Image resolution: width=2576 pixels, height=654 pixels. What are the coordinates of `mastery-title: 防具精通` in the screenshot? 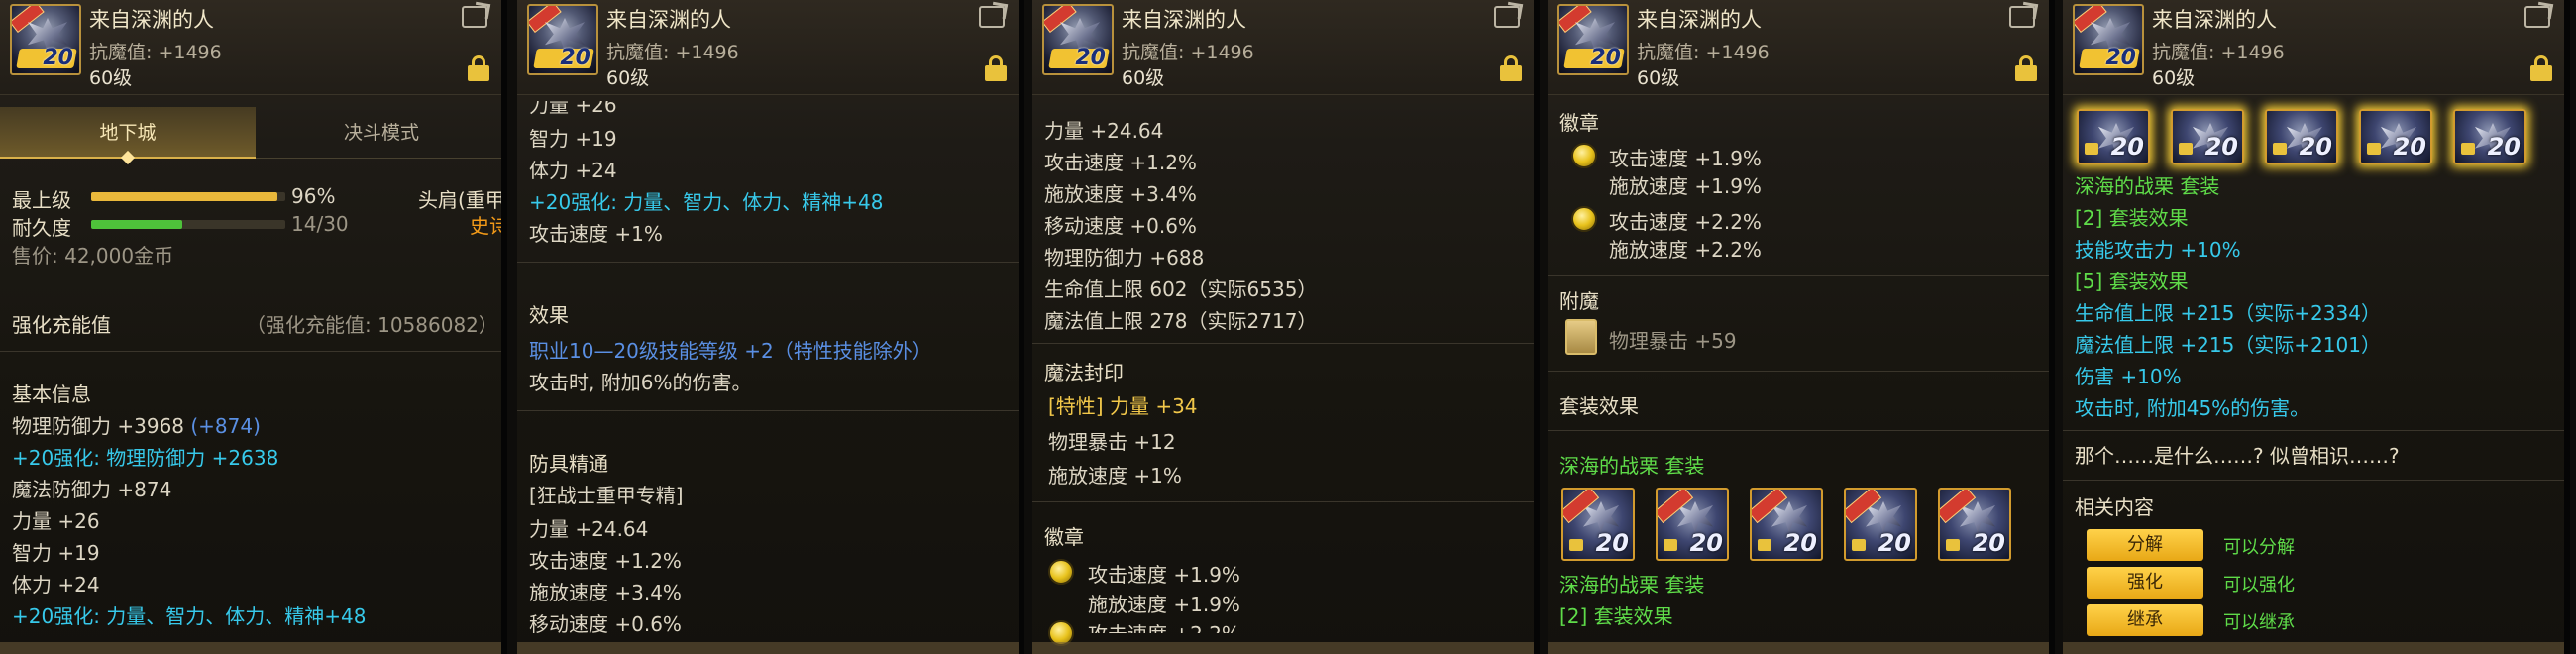 It's located at (568, 464).